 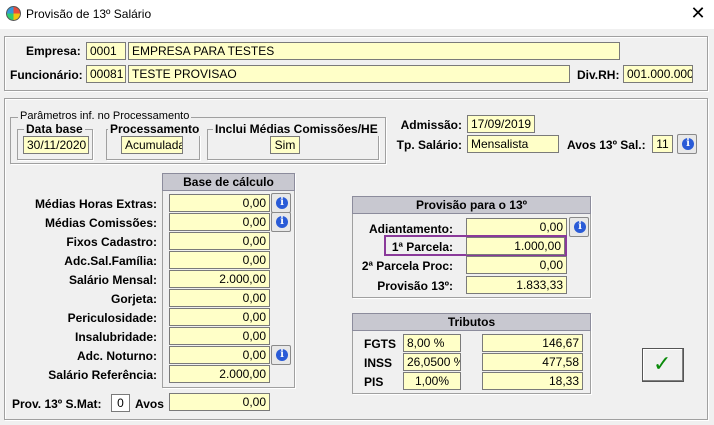 I want to click on base-row-label: Periculosidade:, so click(x=112, y=318).